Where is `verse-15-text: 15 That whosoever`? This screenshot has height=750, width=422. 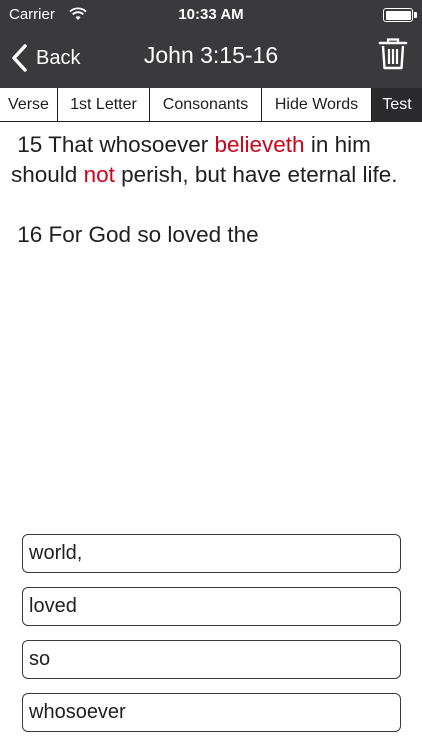
verse-15-text: 15 That whosoever is located at coordinates (116, 144).